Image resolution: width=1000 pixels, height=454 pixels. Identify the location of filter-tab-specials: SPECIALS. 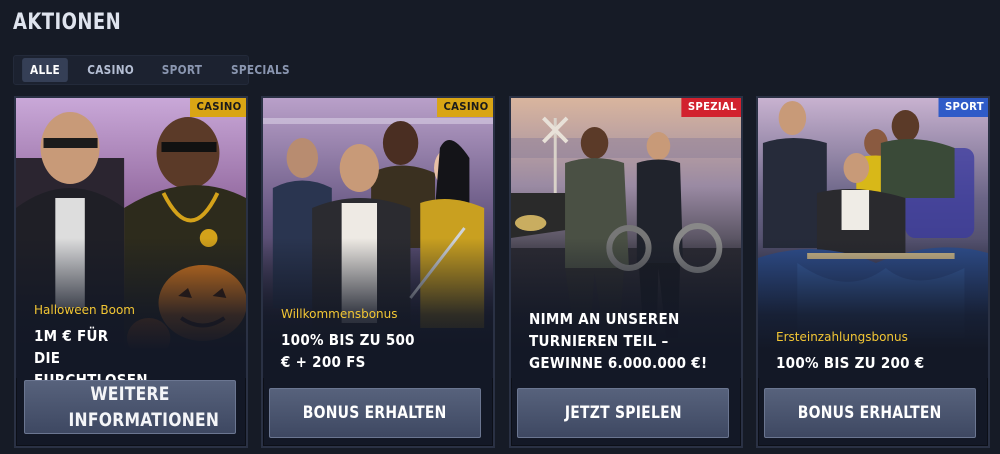
(260, 70).